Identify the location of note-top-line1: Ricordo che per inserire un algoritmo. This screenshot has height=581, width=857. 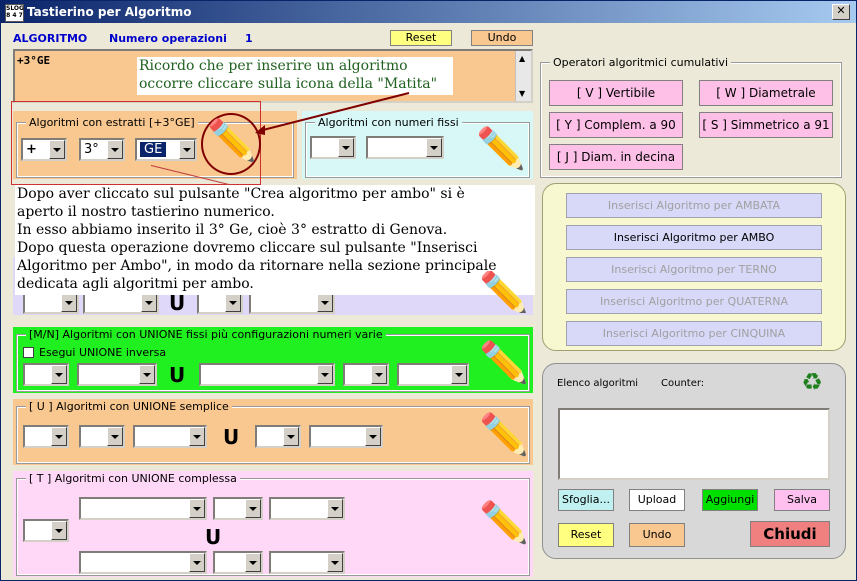
(273, 66).